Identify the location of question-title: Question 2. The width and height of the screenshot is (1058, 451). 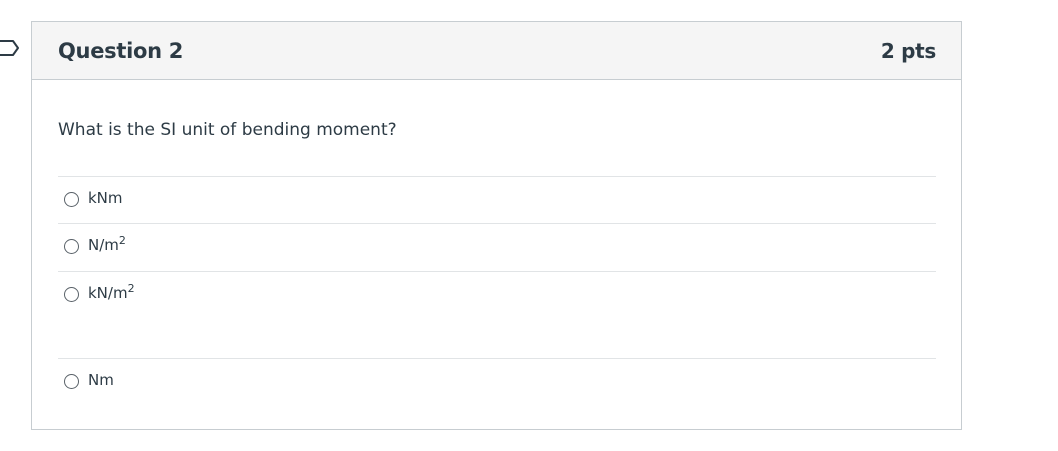
(121, 50).